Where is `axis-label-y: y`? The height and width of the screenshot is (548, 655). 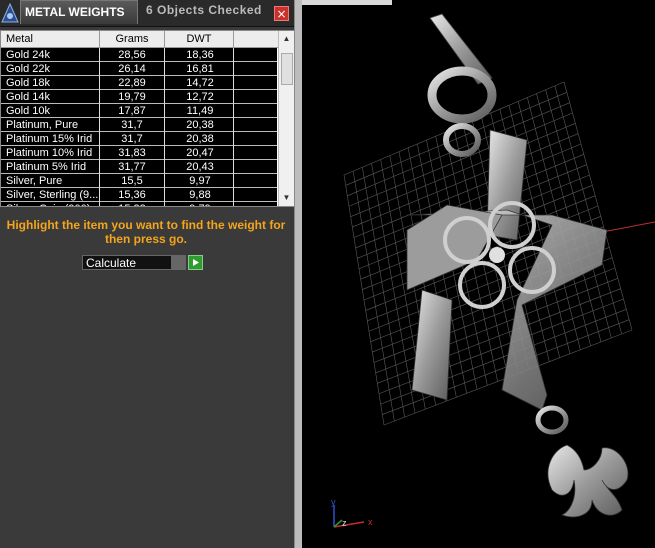 axis-label-y: y is located at coordinates (333, 502).